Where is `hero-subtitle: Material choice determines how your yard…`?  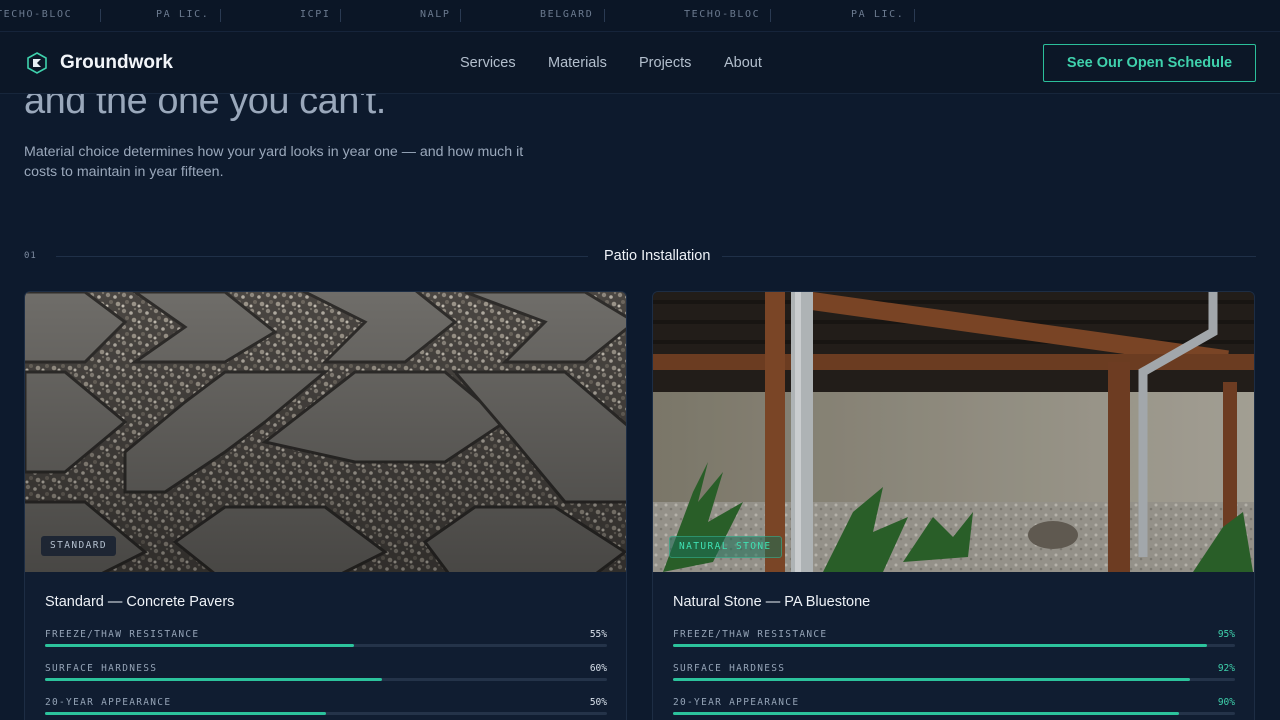 hero-subtitle: Material choice determines how your yard… is located at coordinates (274, 162).